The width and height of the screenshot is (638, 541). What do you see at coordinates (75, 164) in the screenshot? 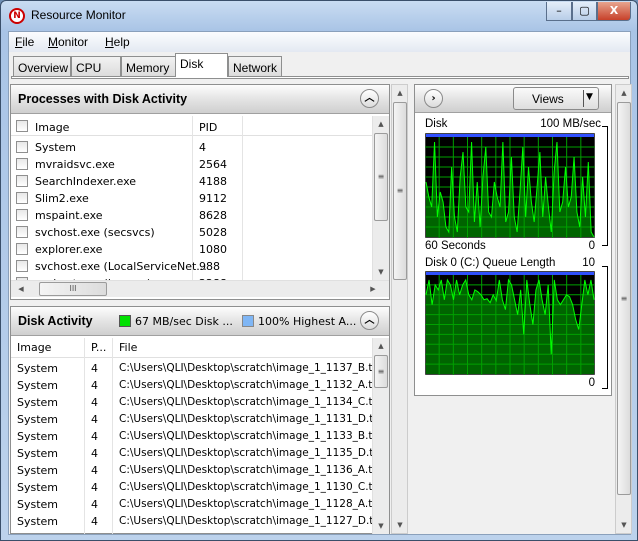
I see `process-image: mvraidsvc.exe` at bounding box center [75, 164].